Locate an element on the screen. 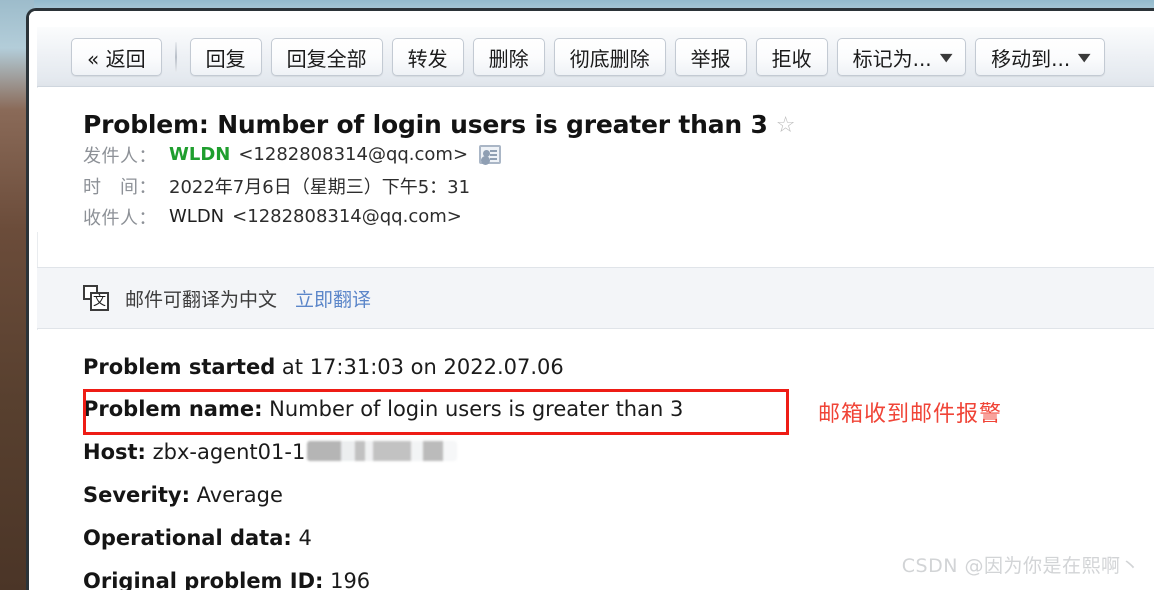 Image resolution: width=1154 pixels, height=590 pixels. original-problem-id-label: Original problem ID: is located at coordinates (203, 579).